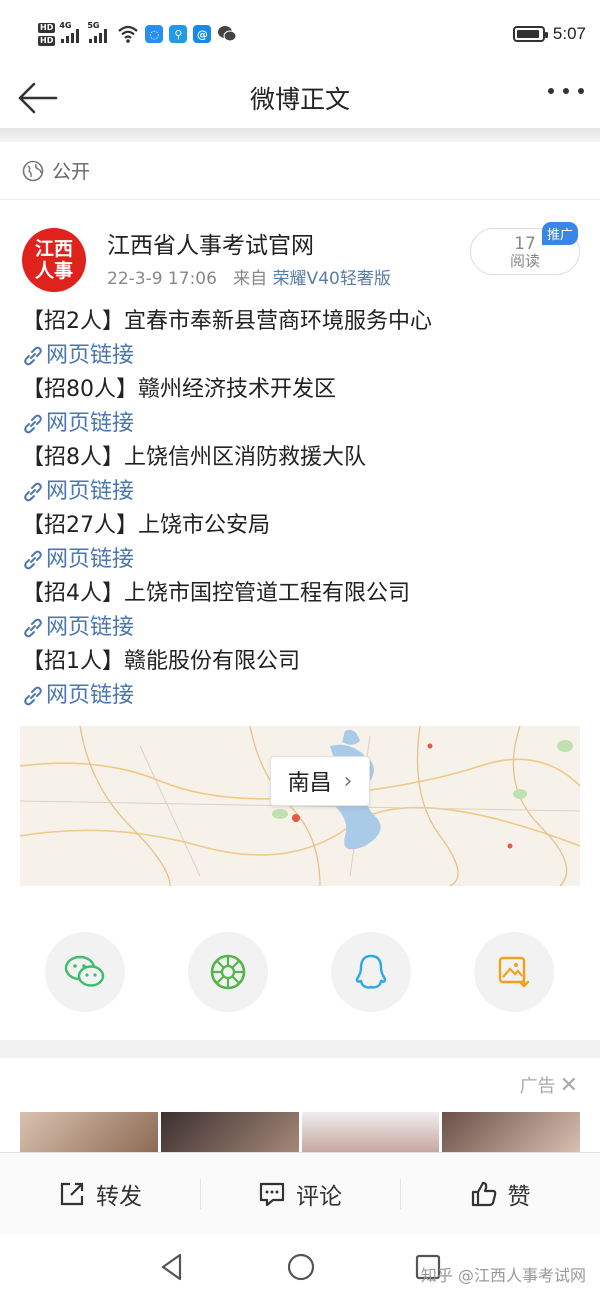  Describe the element at coordinates (71, 32) in the screenshot. I see `signal-icon: 4G` at that location.